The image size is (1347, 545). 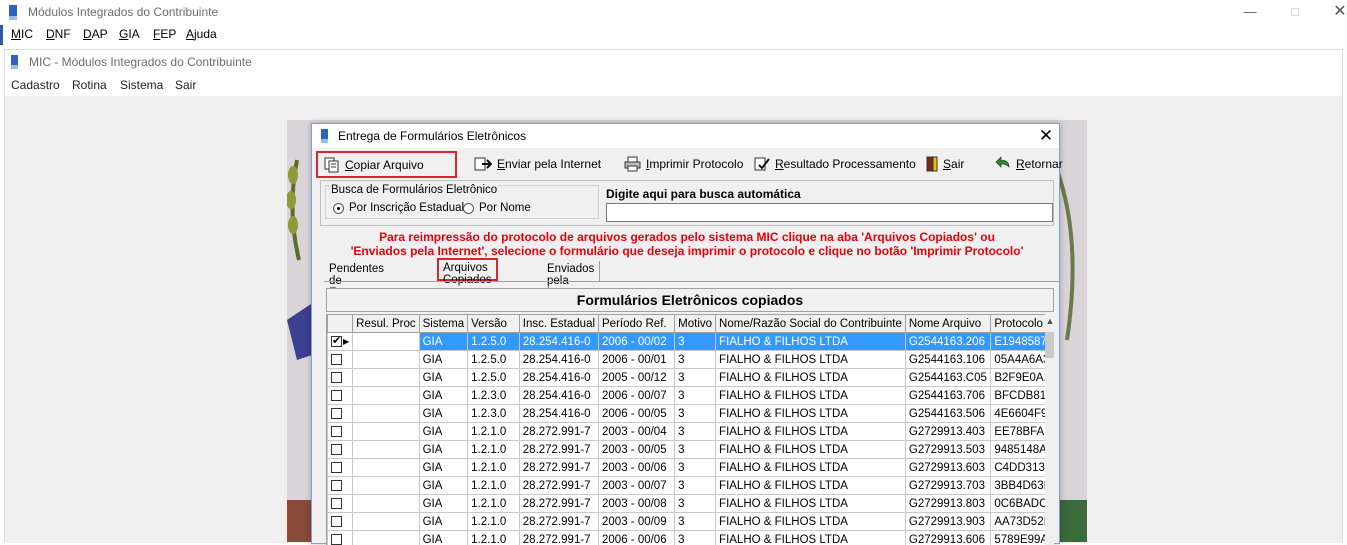 What do you see at coordinates (637, 414) in the screenshot?
I see `cell-periodo: 2006 - 00/05` at bounding box center [637, 414].